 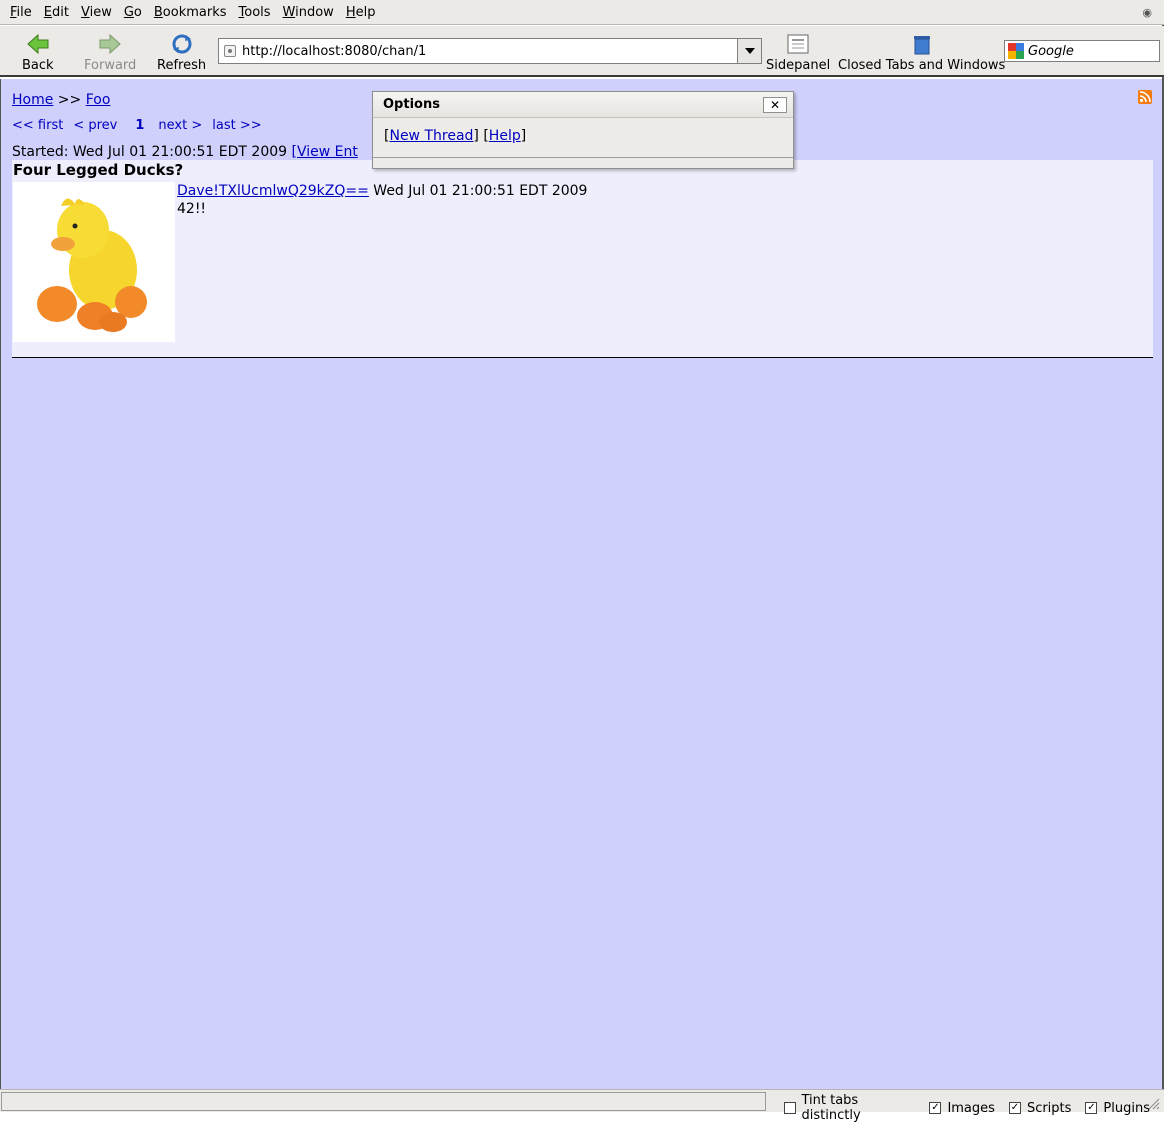 I want to click on post-body: 42!!, so click(x=192, y=209).